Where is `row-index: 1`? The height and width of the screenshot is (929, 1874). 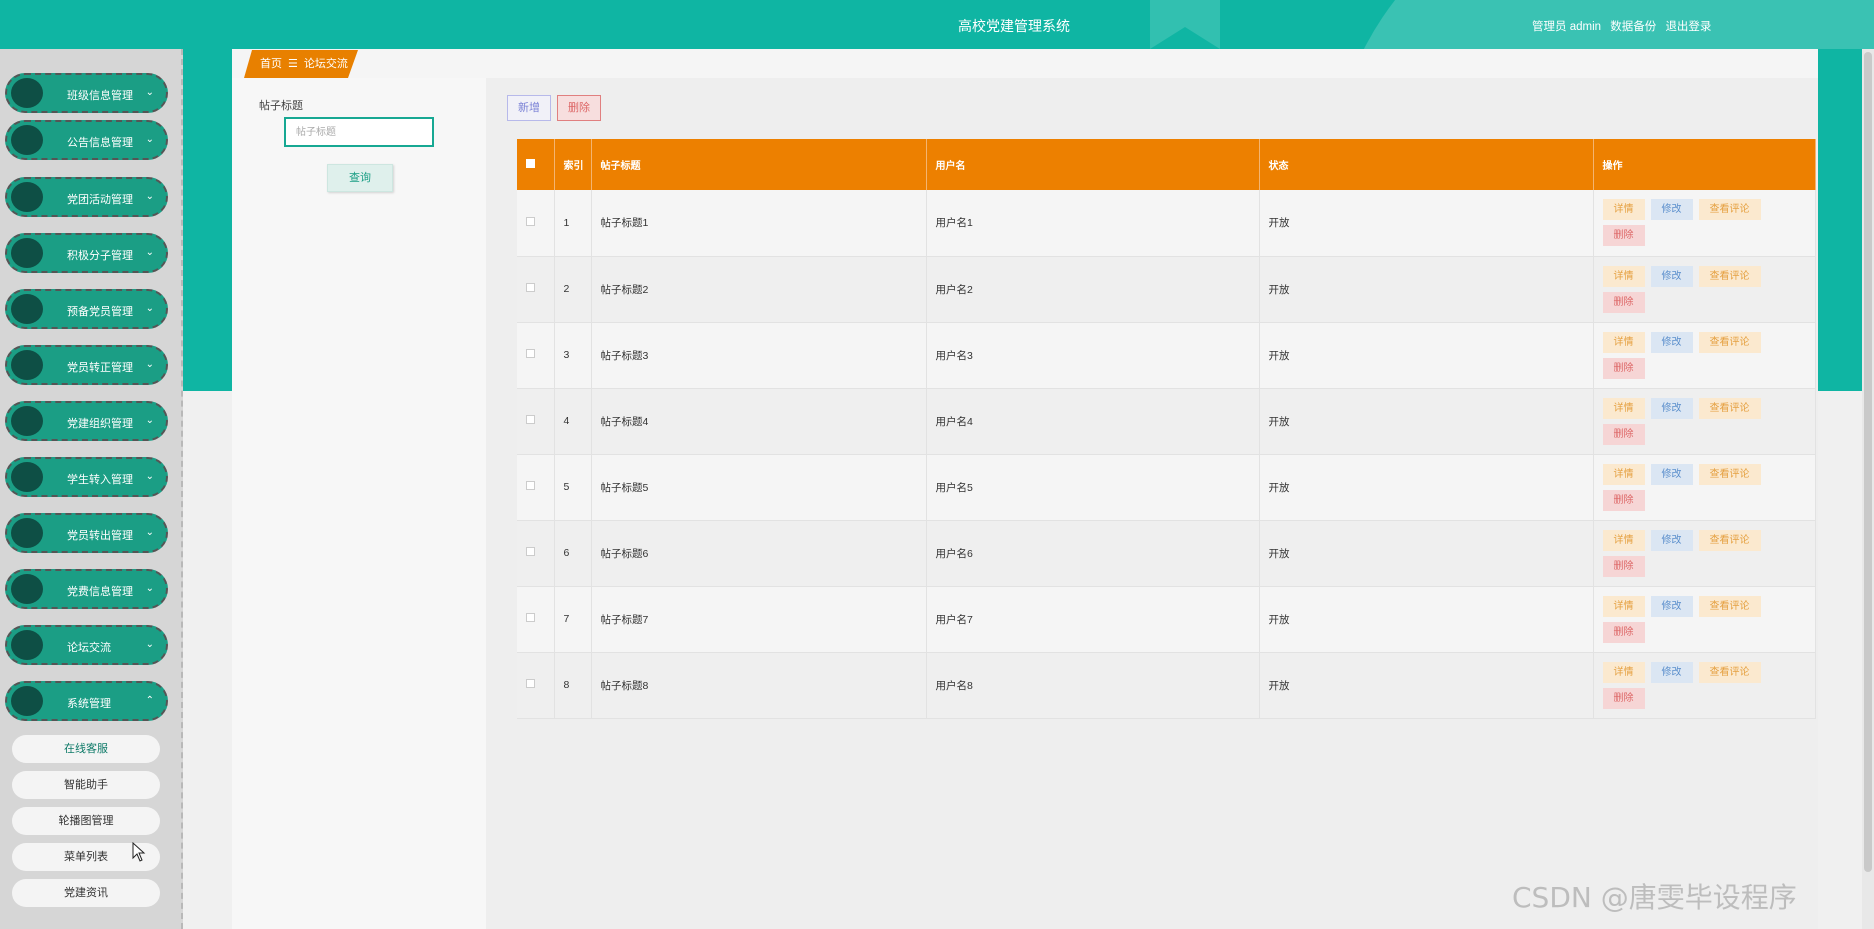
row-index: 1 is located at coordinates (573, 223).